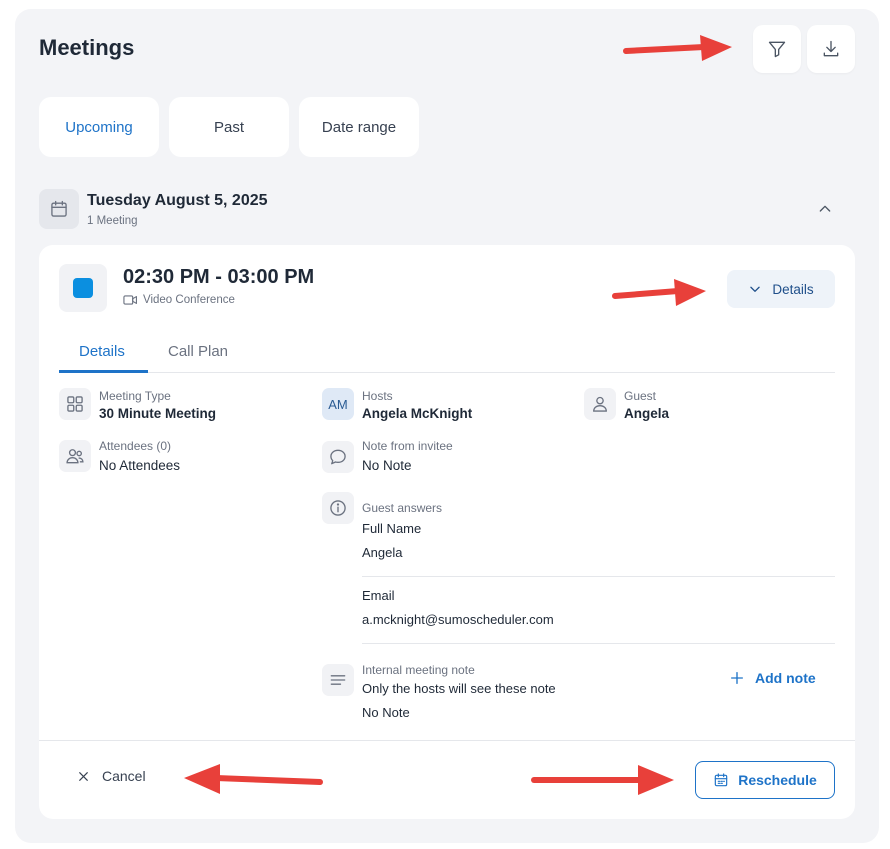 Image resolution: width=890 pixels, height=849 pixels. I want to click on grid-icon, so click(75, 404).